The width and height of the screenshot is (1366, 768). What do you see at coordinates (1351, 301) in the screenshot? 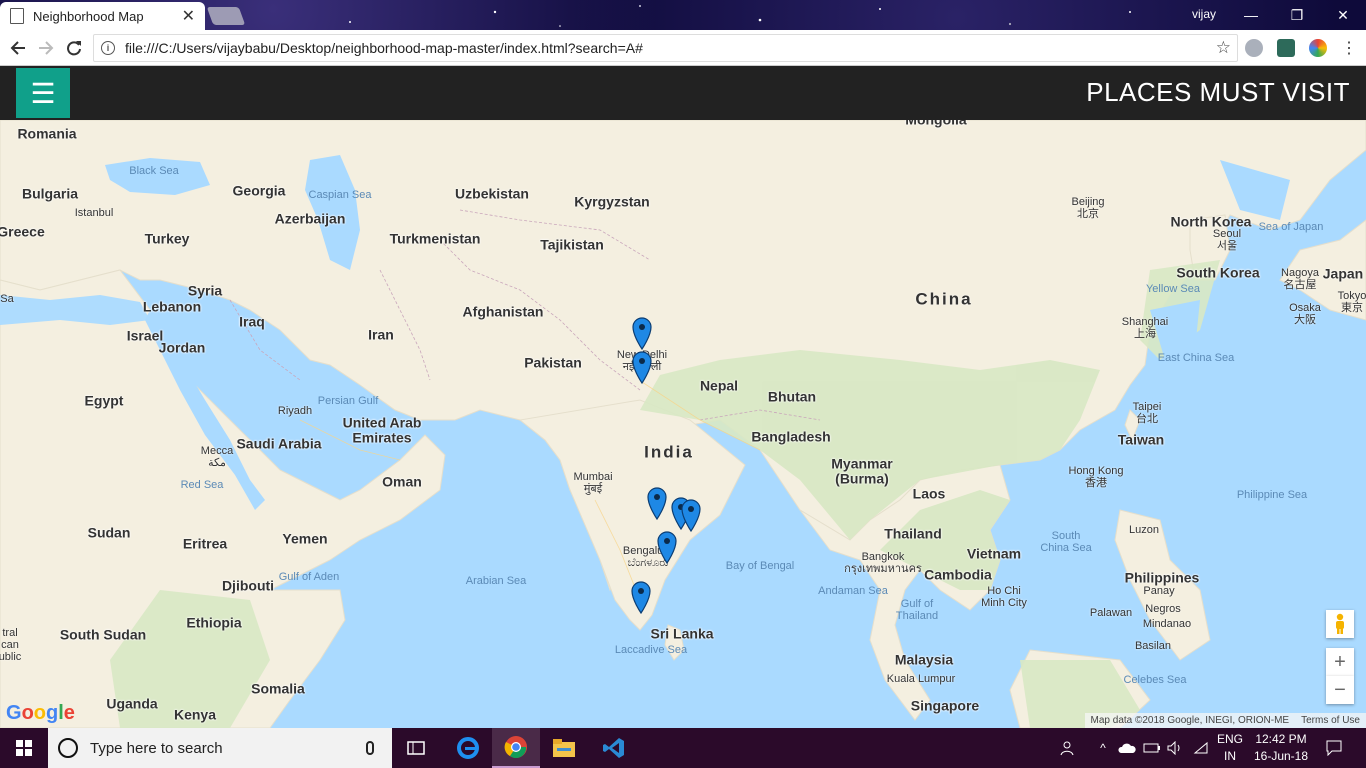
I see `city-label: Tokyo 東京` at bounding box center [1351, 301].